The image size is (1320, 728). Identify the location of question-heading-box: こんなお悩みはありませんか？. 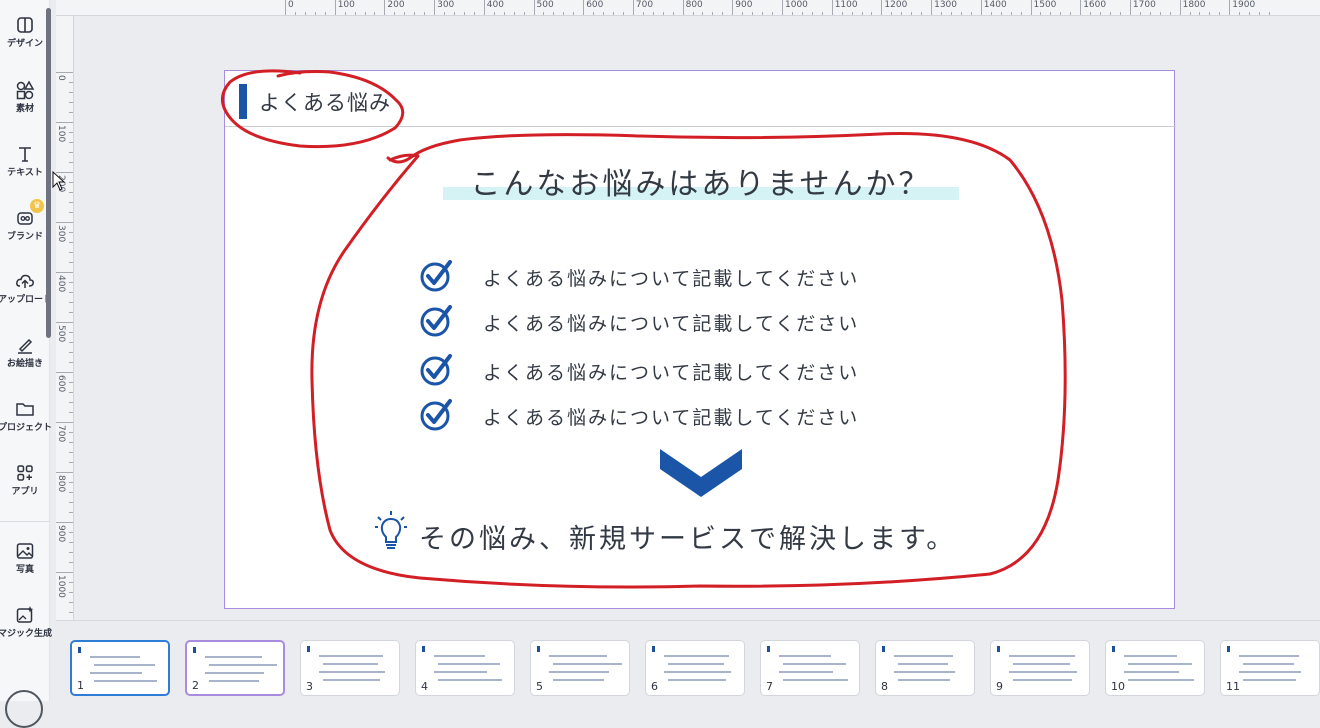
(701, 181).